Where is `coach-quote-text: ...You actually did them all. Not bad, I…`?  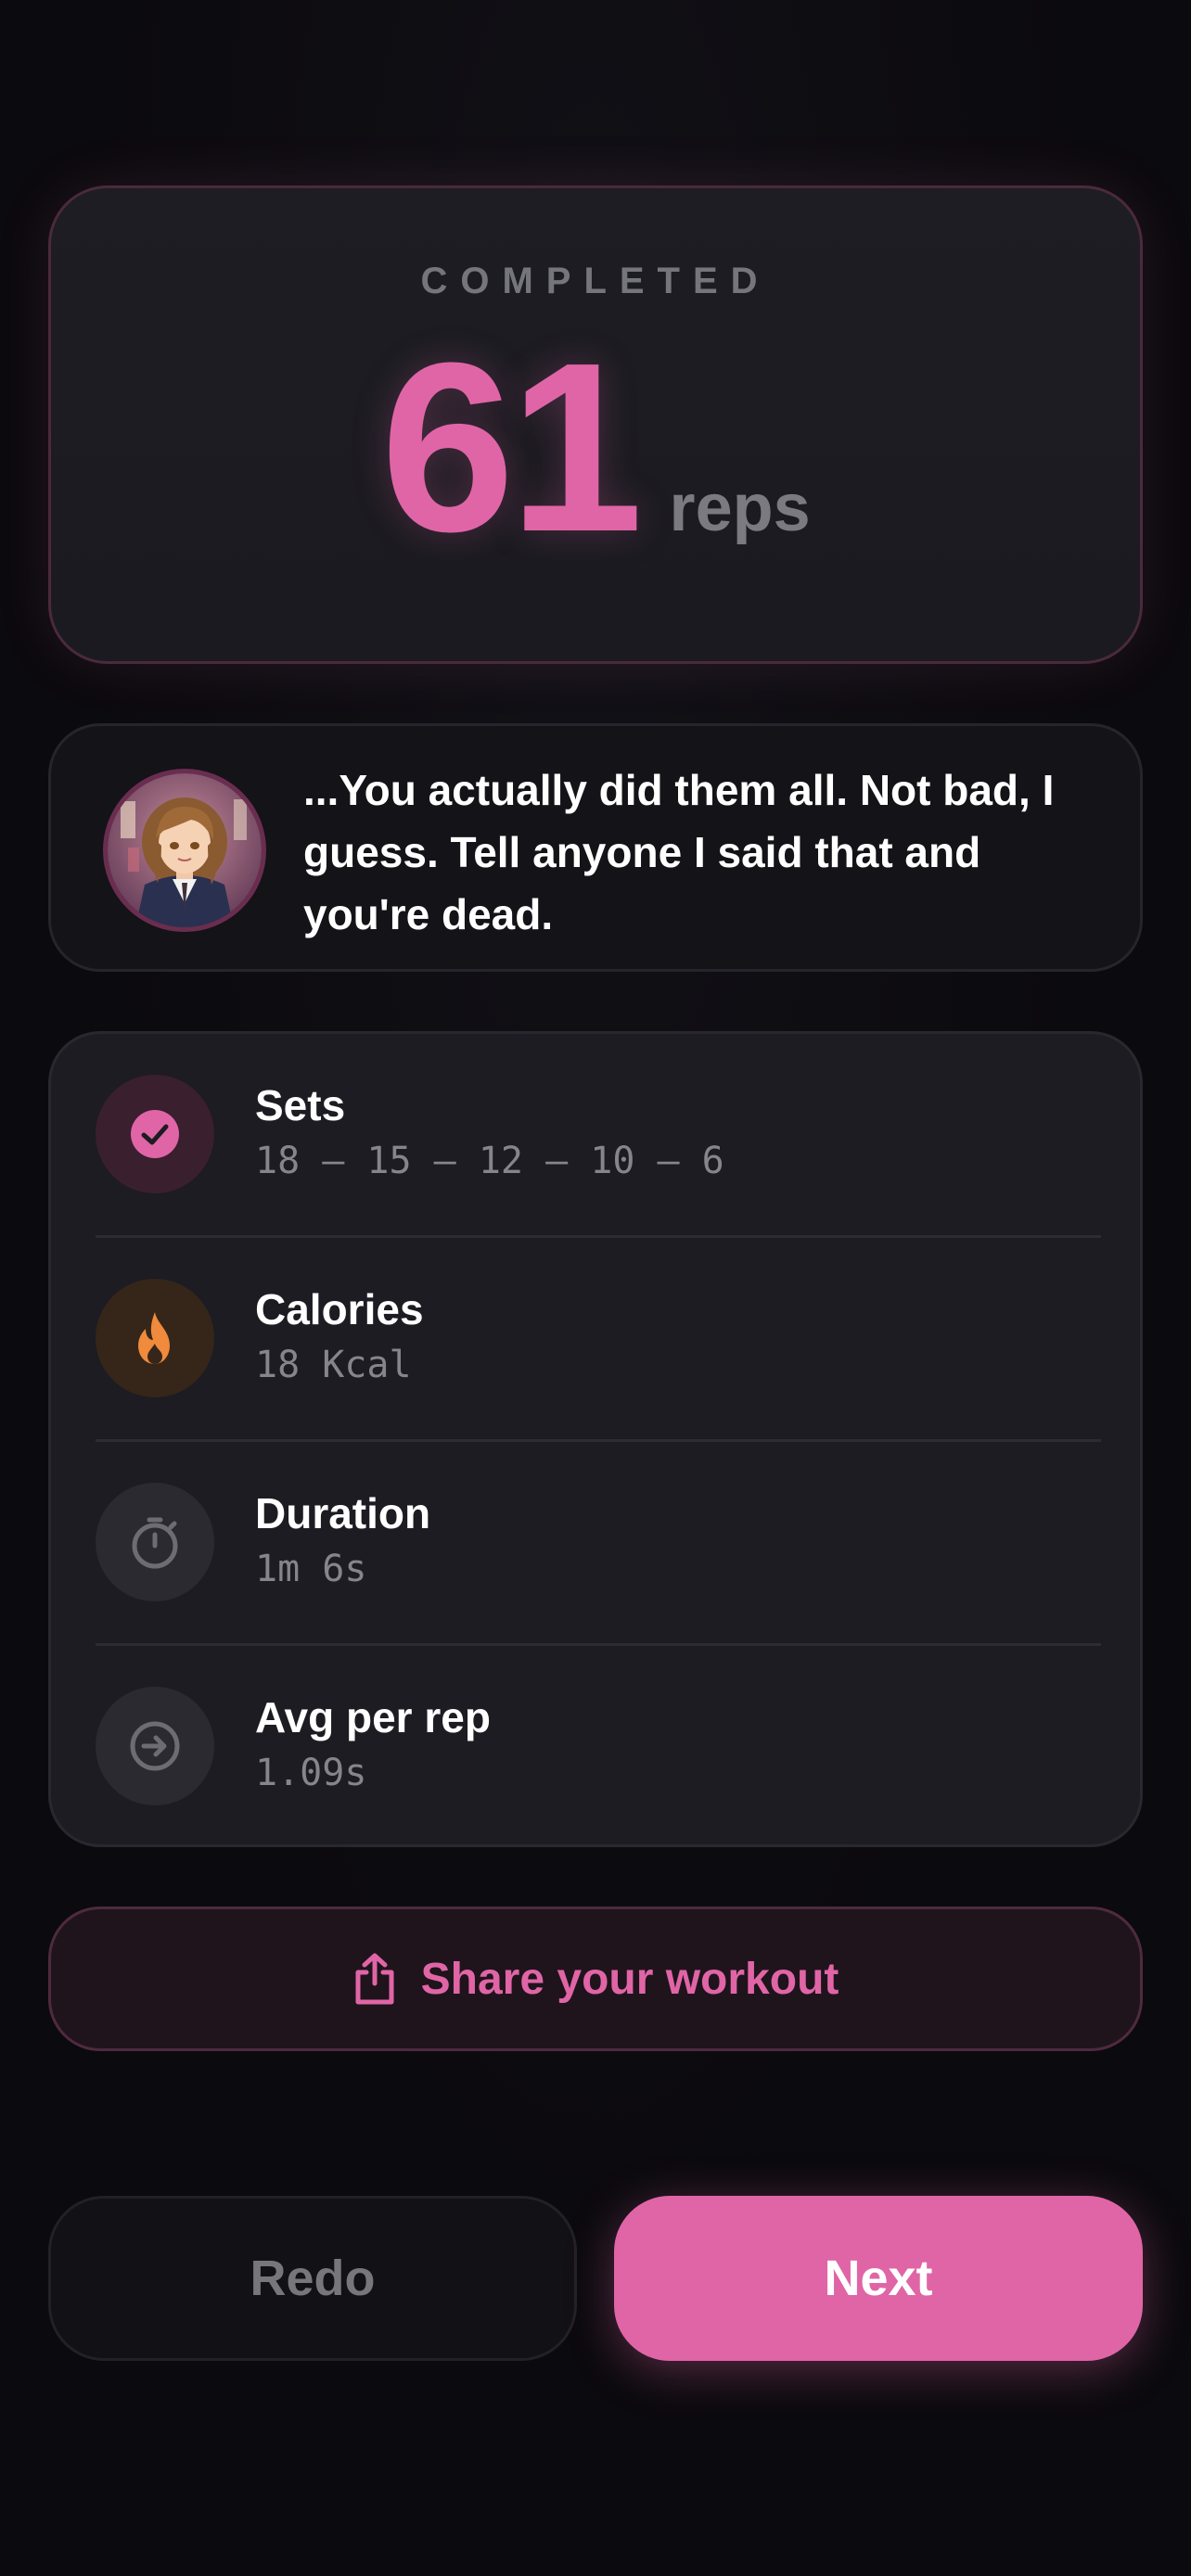
coach-quote-text: ...You actually did them all. Not bad, I… is located at coordinates (679, 852).